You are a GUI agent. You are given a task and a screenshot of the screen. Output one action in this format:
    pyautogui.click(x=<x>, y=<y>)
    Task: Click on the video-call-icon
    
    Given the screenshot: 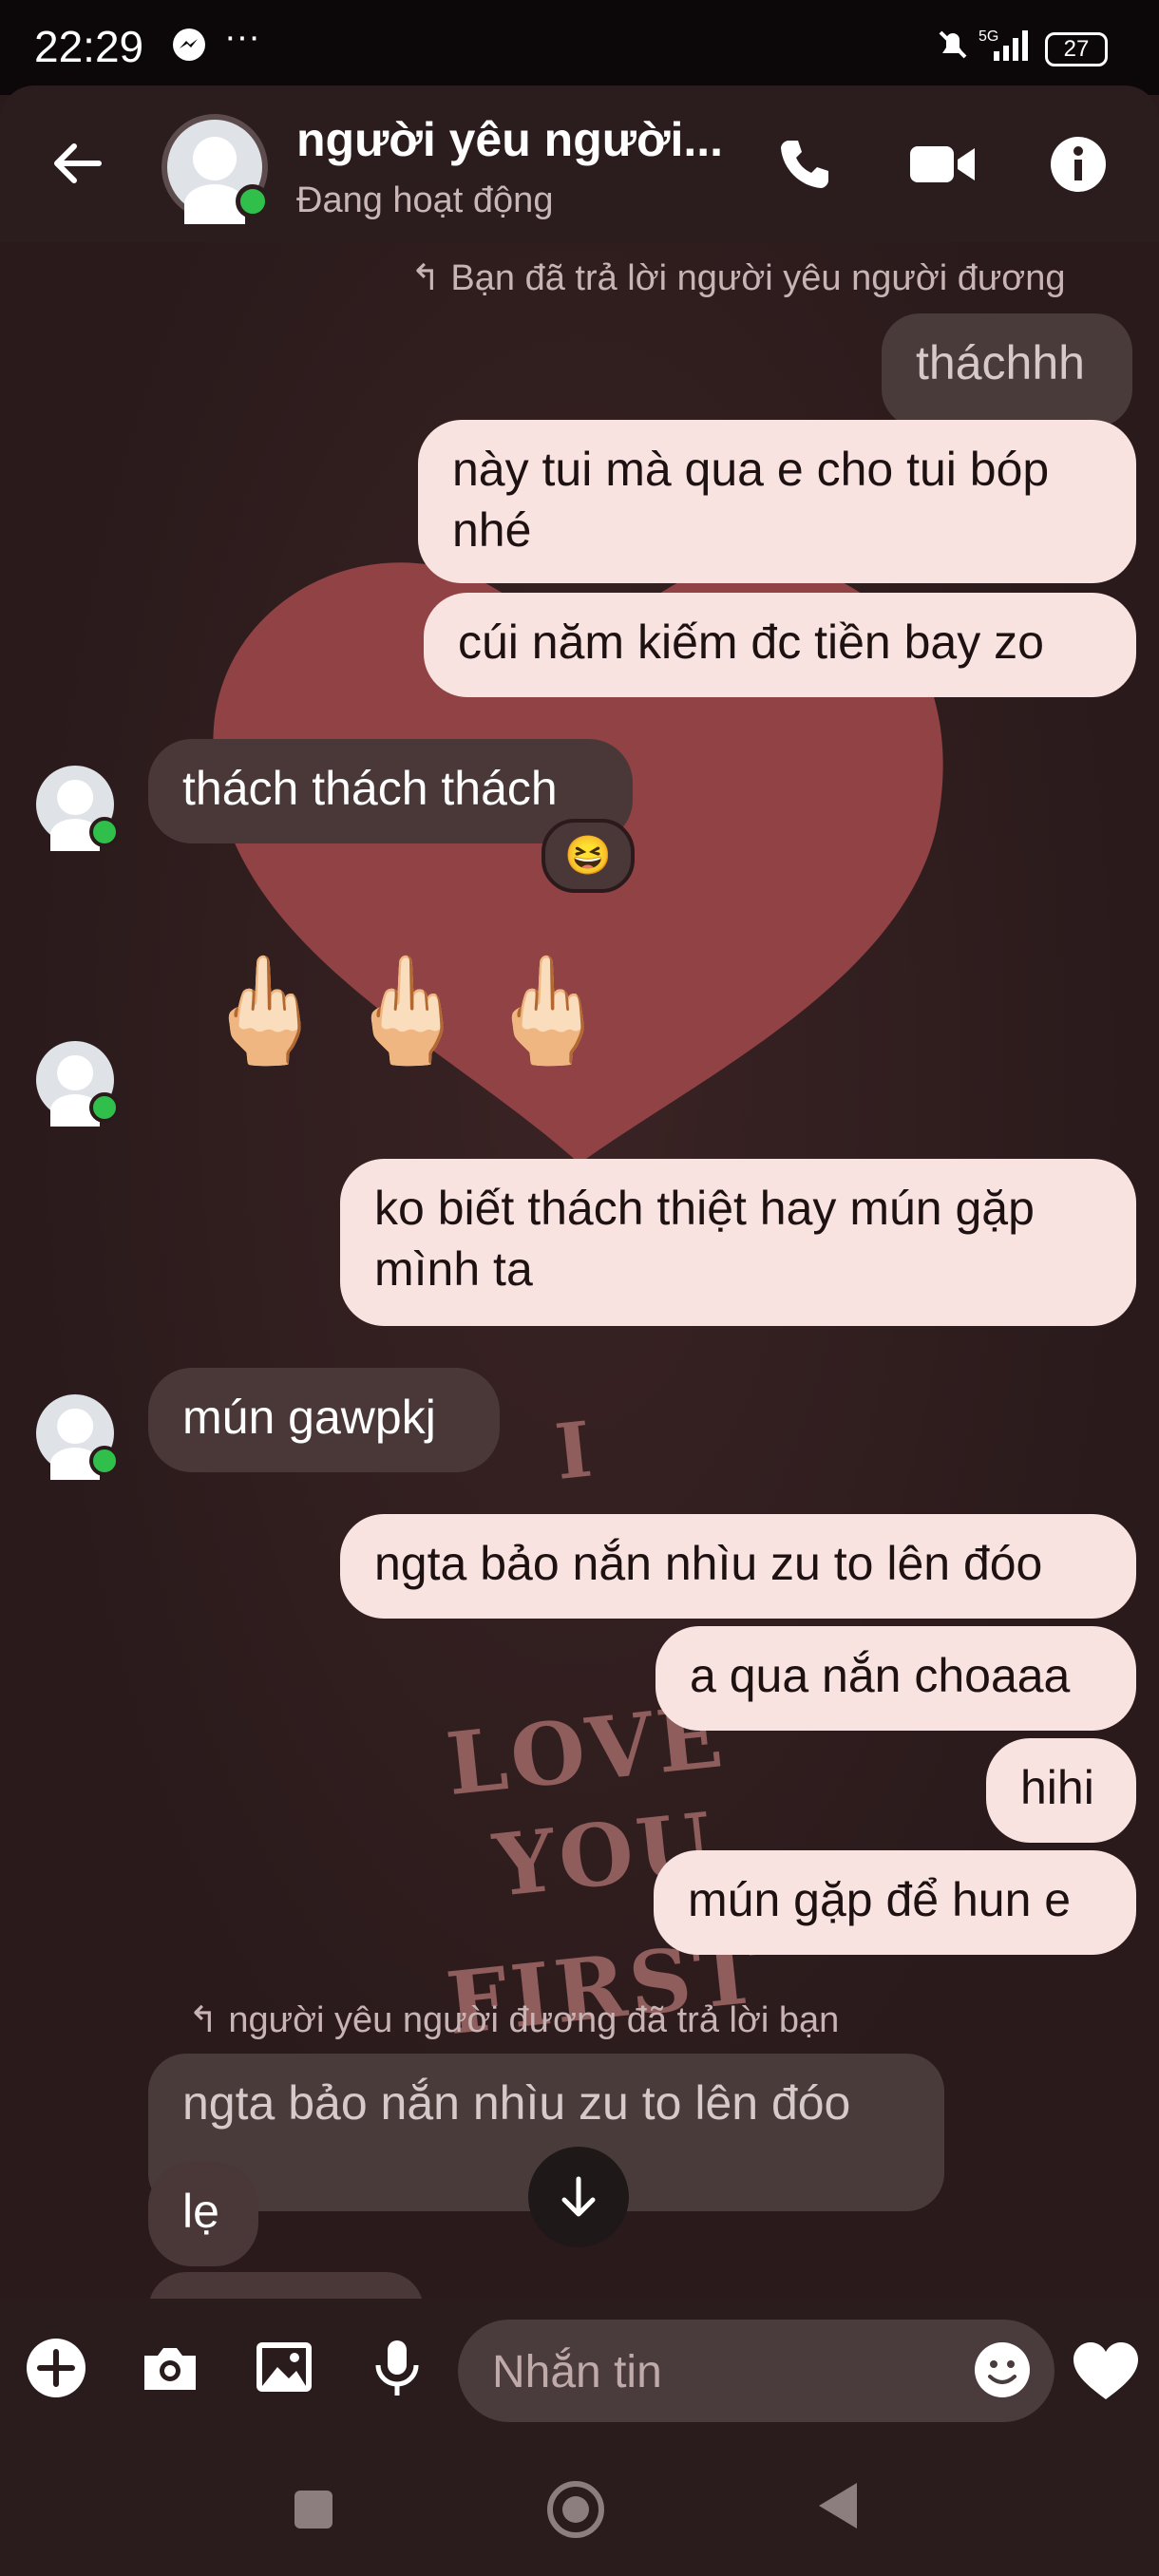 What is the action you would take?
    pyautogui.click(x=942, y=170)
    